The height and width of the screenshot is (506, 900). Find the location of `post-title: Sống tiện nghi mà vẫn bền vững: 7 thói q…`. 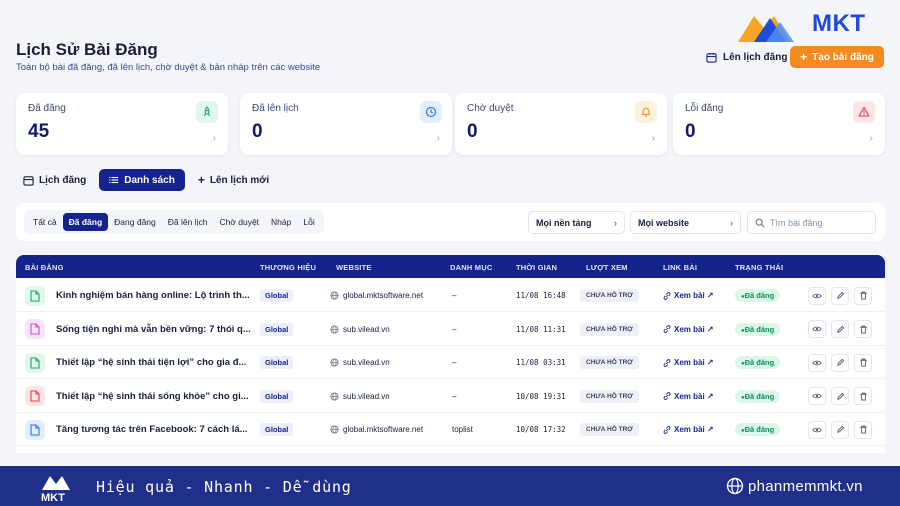

post-title: Sống tiện nghi mà vẫn bền vững: 7 thói q… is located at coordinates (153, 329).